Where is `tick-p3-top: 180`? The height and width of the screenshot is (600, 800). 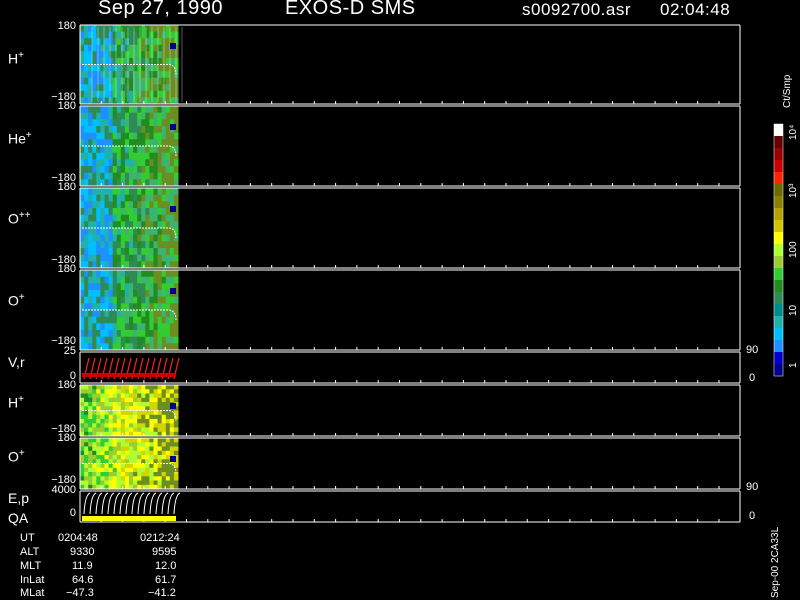
tick-p3-top: 180 is located at coordinates (66, 269).